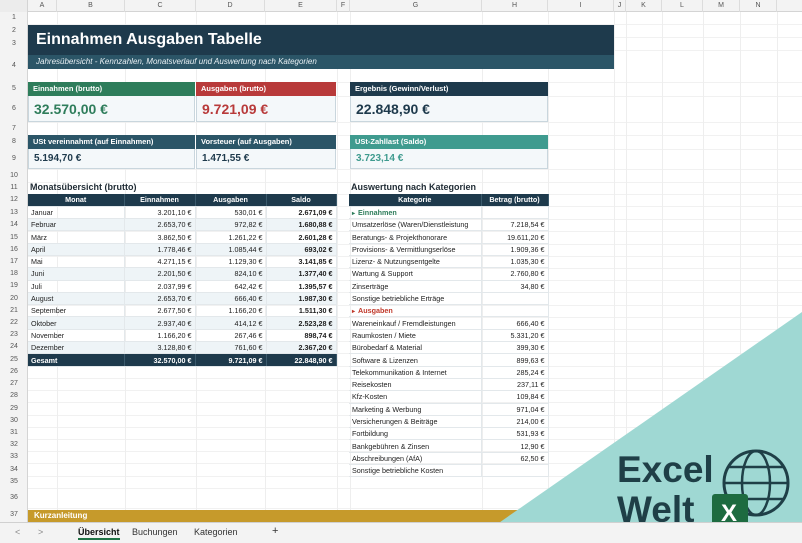 The image size is (802, 543). Describe the element at coordinates (14, 159) in the screenshot. I see `row-header-9: 9` at that location.